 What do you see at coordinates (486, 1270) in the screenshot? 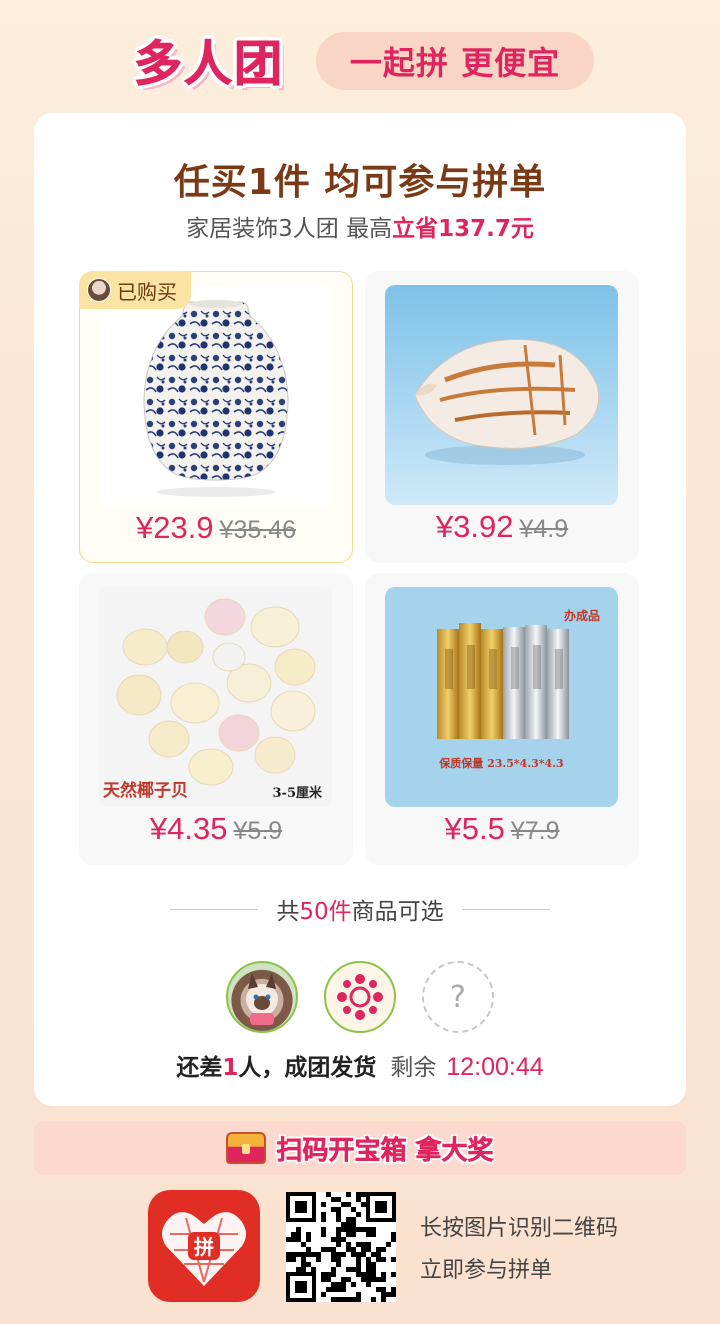
I see `scan-hint-line2: 立即参与拼单` at bounding box center [486, 1270].